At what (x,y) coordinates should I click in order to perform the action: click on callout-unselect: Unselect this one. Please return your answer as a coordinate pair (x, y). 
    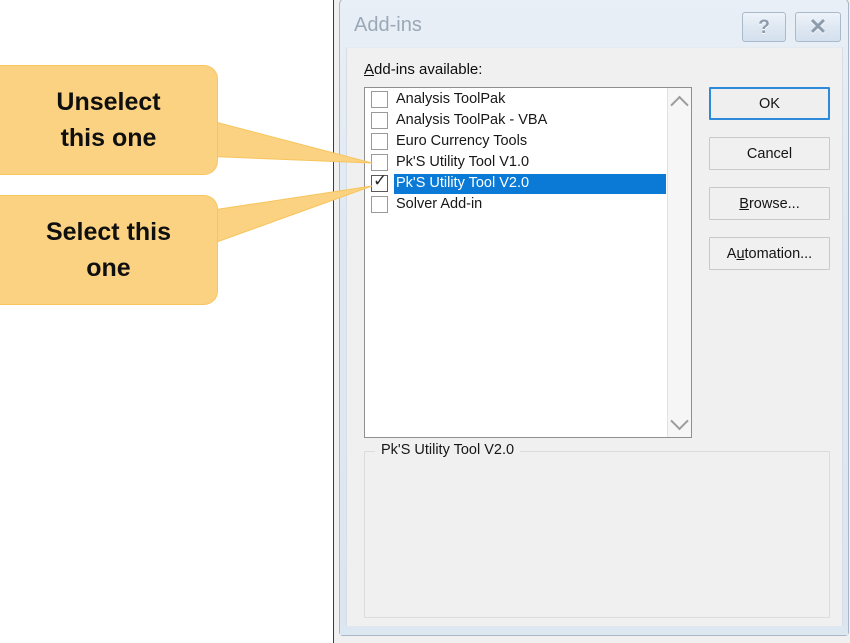
    Looking at the image, I should click on (109, 120).